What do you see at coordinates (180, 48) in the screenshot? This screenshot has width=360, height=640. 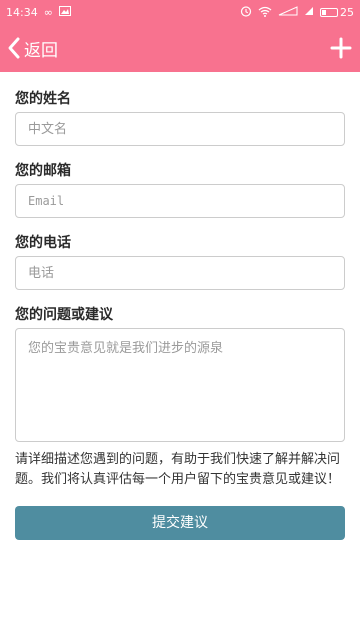 I see `app-bar: 返回` at bounding box center [180, 48].